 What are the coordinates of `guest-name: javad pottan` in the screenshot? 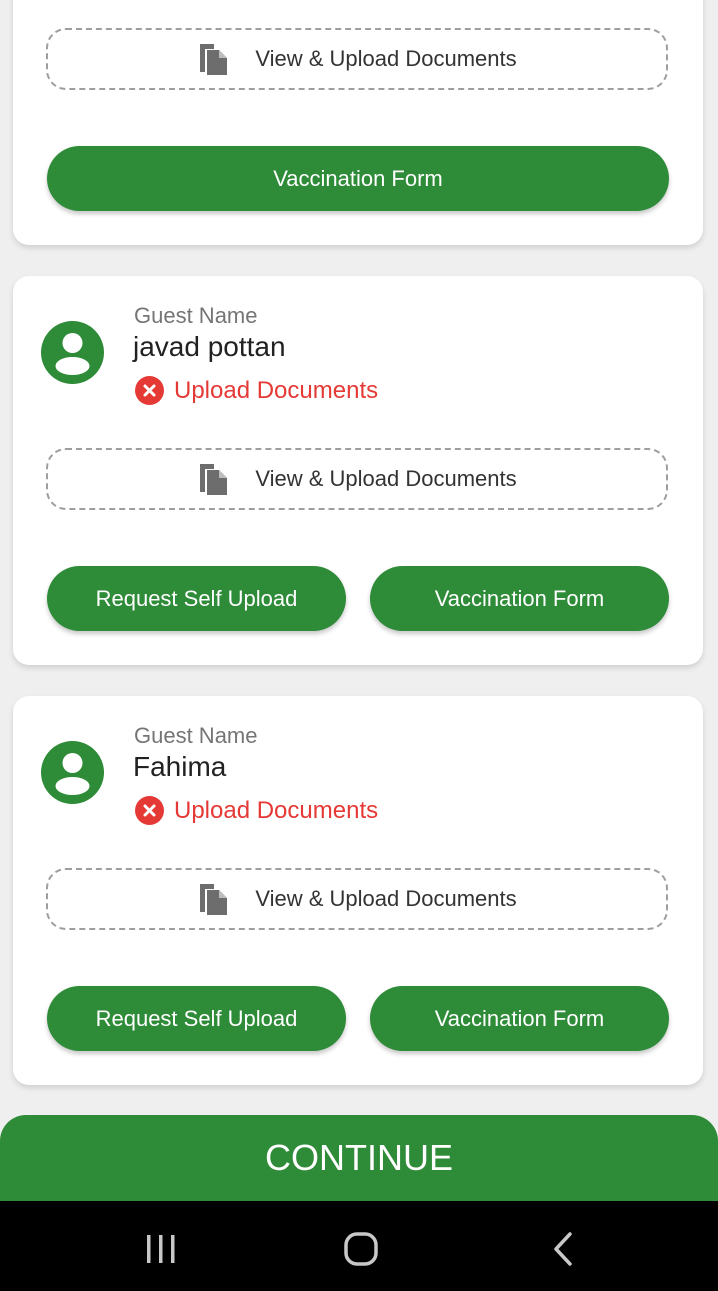 It's located at (209, 346).